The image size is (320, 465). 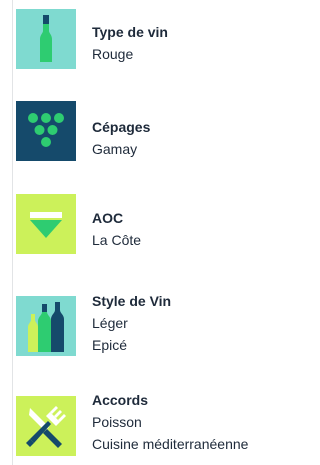 I want to click on attribute-text: Type de vin Rouge, so click(x=130, y=37).